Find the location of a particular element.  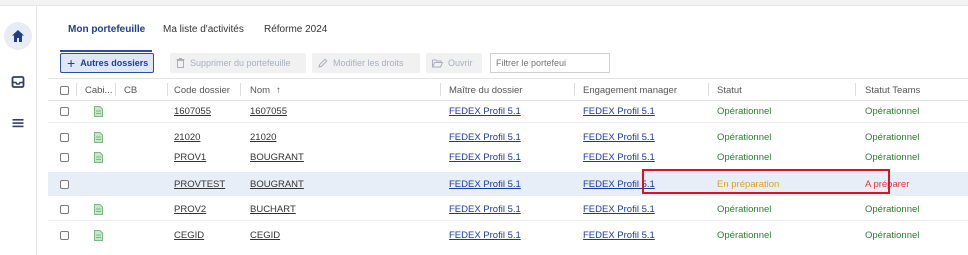

col-header-maitre: Maître du dossier is located at coordinates (485, 90).